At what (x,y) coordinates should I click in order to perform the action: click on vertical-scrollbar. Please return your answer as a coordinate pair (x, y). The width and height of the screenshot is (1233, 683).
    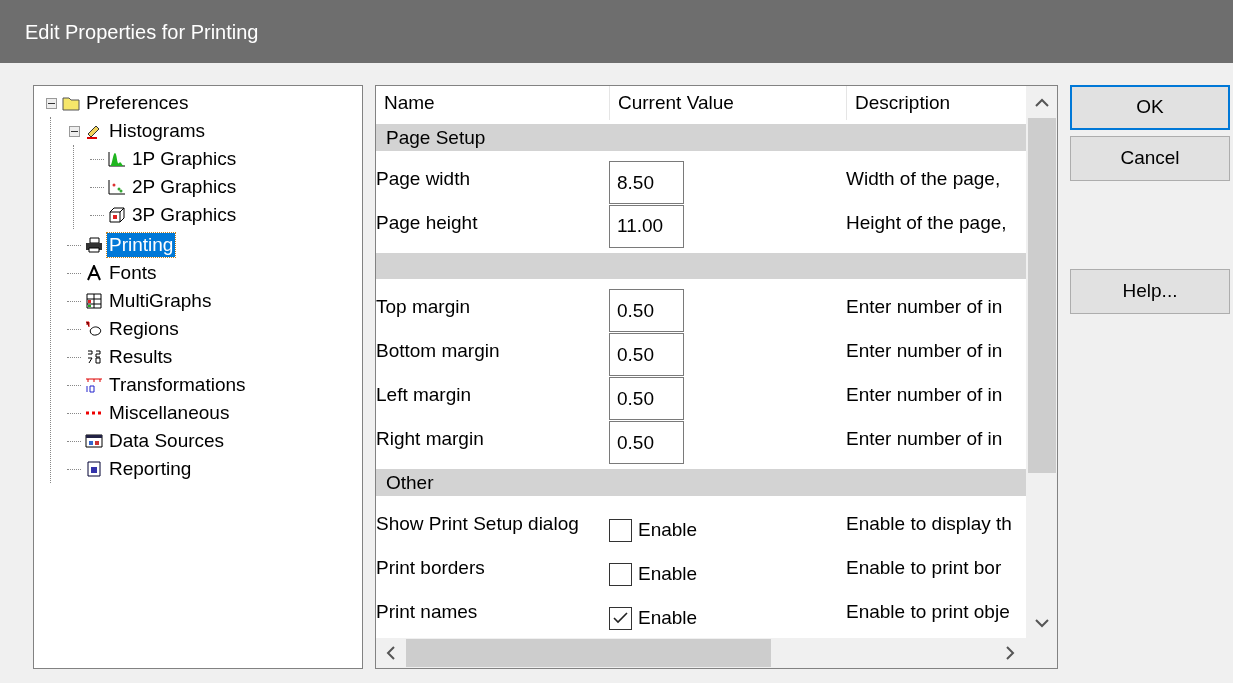
    Looking at the image, I should click on (1041, 362).